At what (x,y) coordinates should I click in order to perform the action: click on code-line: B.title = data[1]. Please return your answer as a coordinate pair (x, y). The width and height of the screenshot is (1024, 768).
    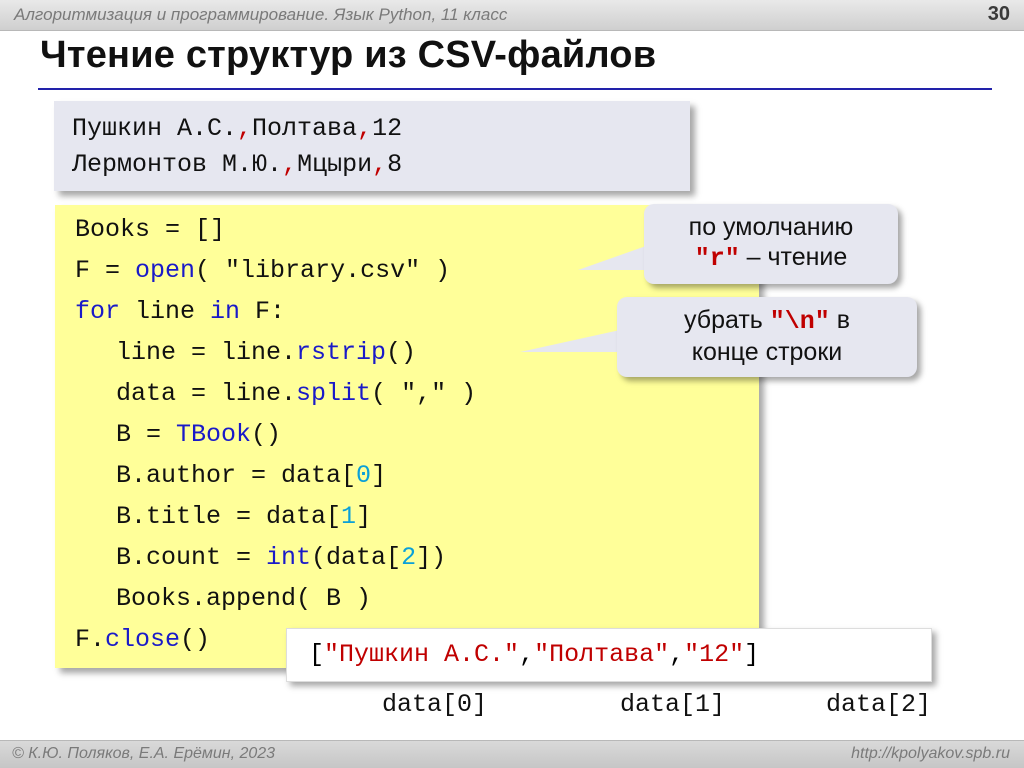
    Looking at the image, I should click on (244, 516).